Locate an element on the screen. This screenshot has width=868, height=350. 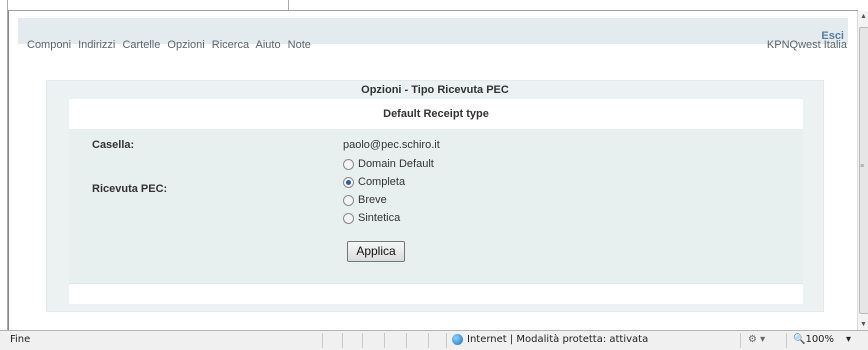
security-zone: Internet | Modalità protetta: attivata is located at coordinates (550, 339).